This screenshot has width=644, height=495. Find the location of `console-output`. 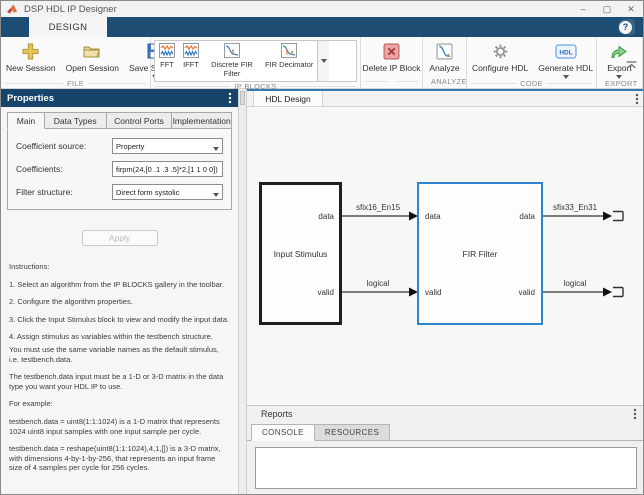

console-output is located at coordinates (446, 468).